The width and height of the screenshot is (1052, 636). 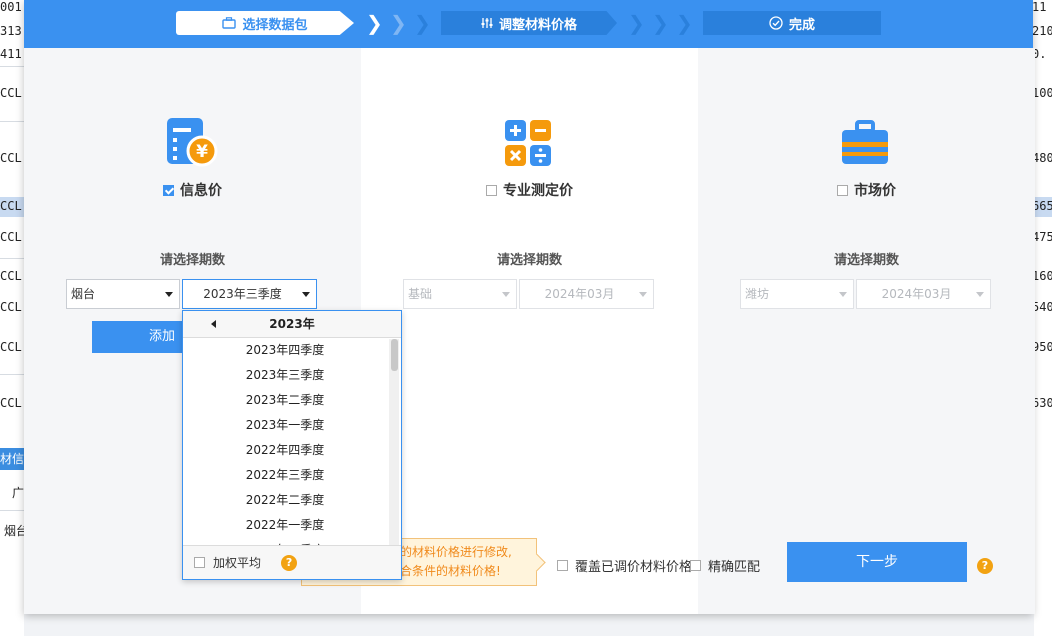 I want to click on professional-price-option: 专业测定价, so click(x=529, y=190).